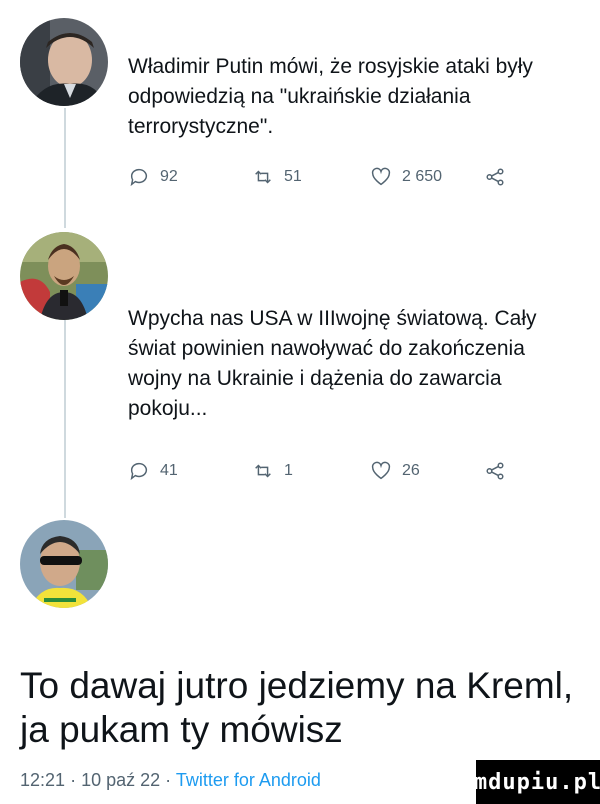 The width and height of the screenshot is (600, 804). I want to click on reply-button: 92, so click(153, 177).